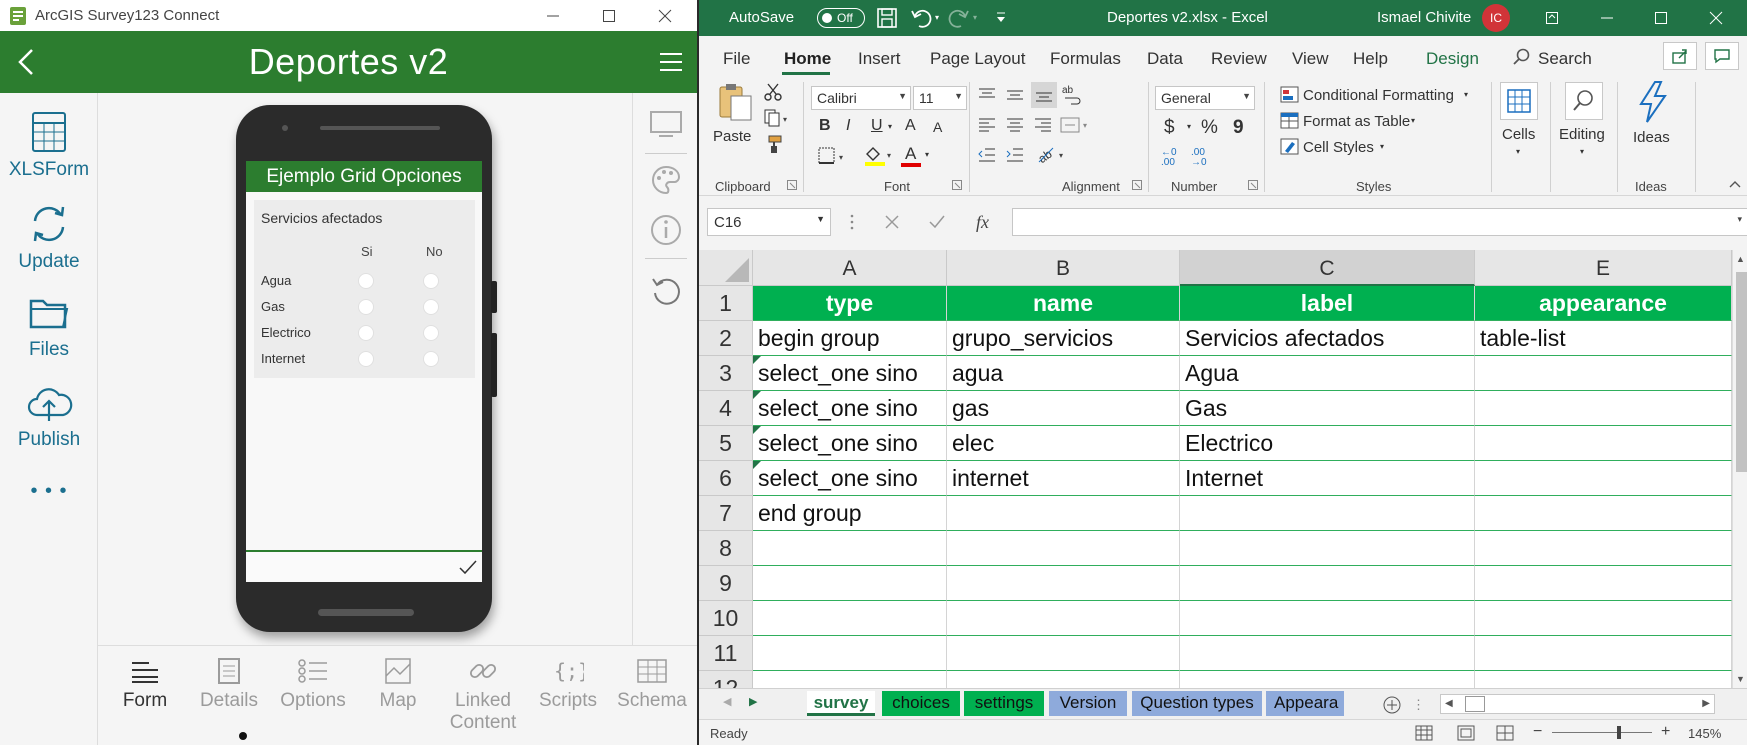 This screenshot has height=745, width=1747. Describe the element at coordinates (1704, 733) in the screenshot. I see `zoom-level: 145%` at that location.